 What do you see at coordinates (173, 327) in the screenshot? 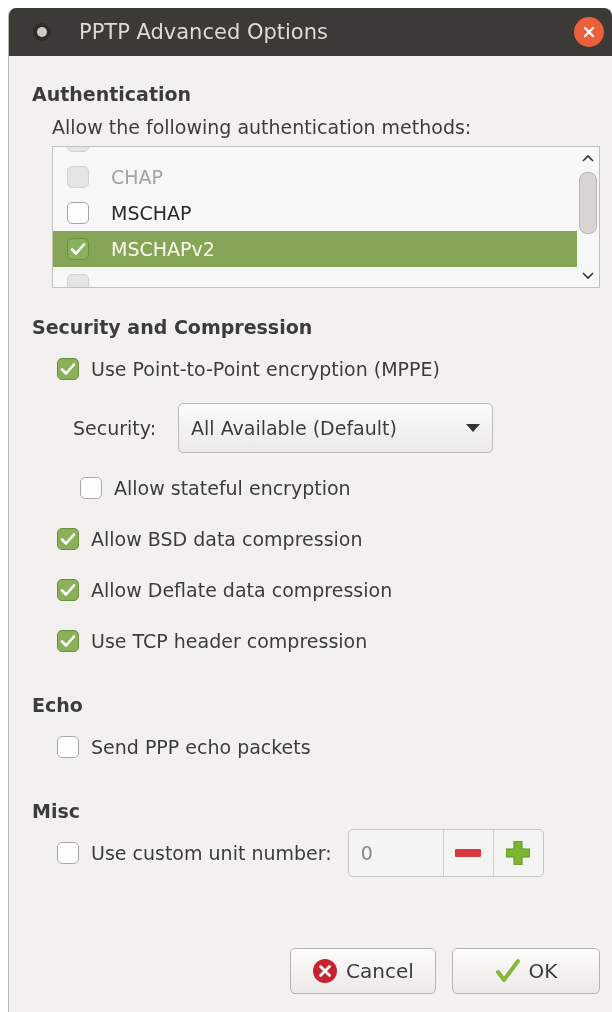
I see `section-heading: Security and Compression` at bounding box center [173, 327].